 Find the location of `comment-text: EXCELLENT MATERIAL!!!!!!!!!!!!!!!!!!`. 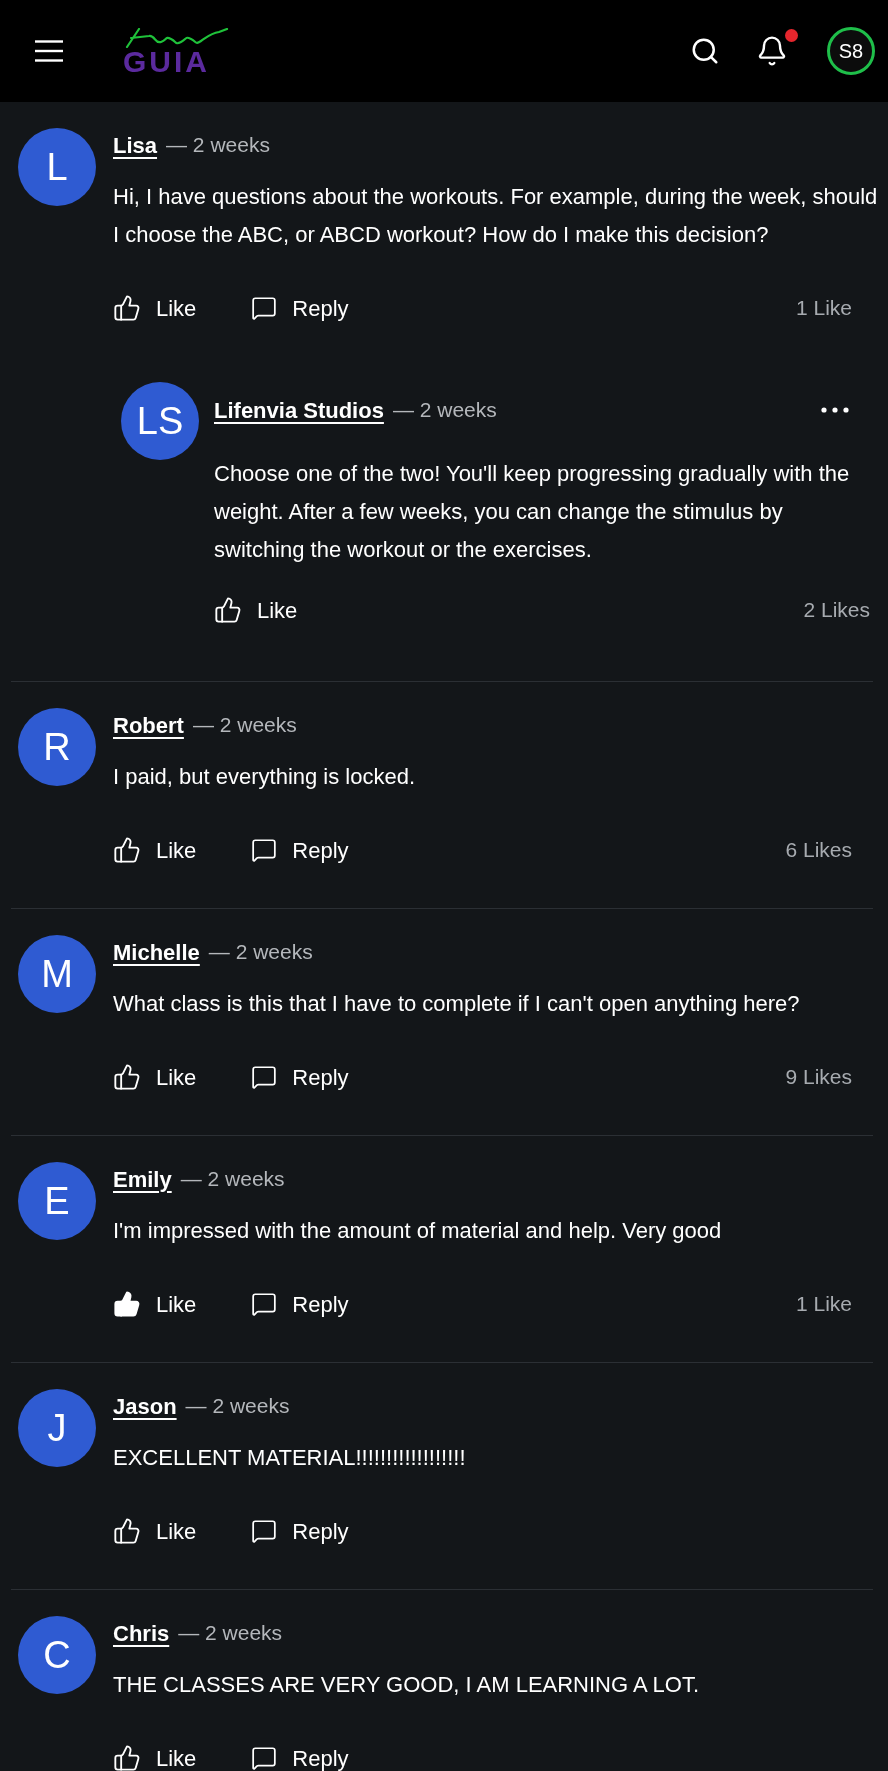

comment-text: EXCELLENT MATERIAL!!!!!!!!!!!!!!!!!! is located at coordinates (290, 1458).